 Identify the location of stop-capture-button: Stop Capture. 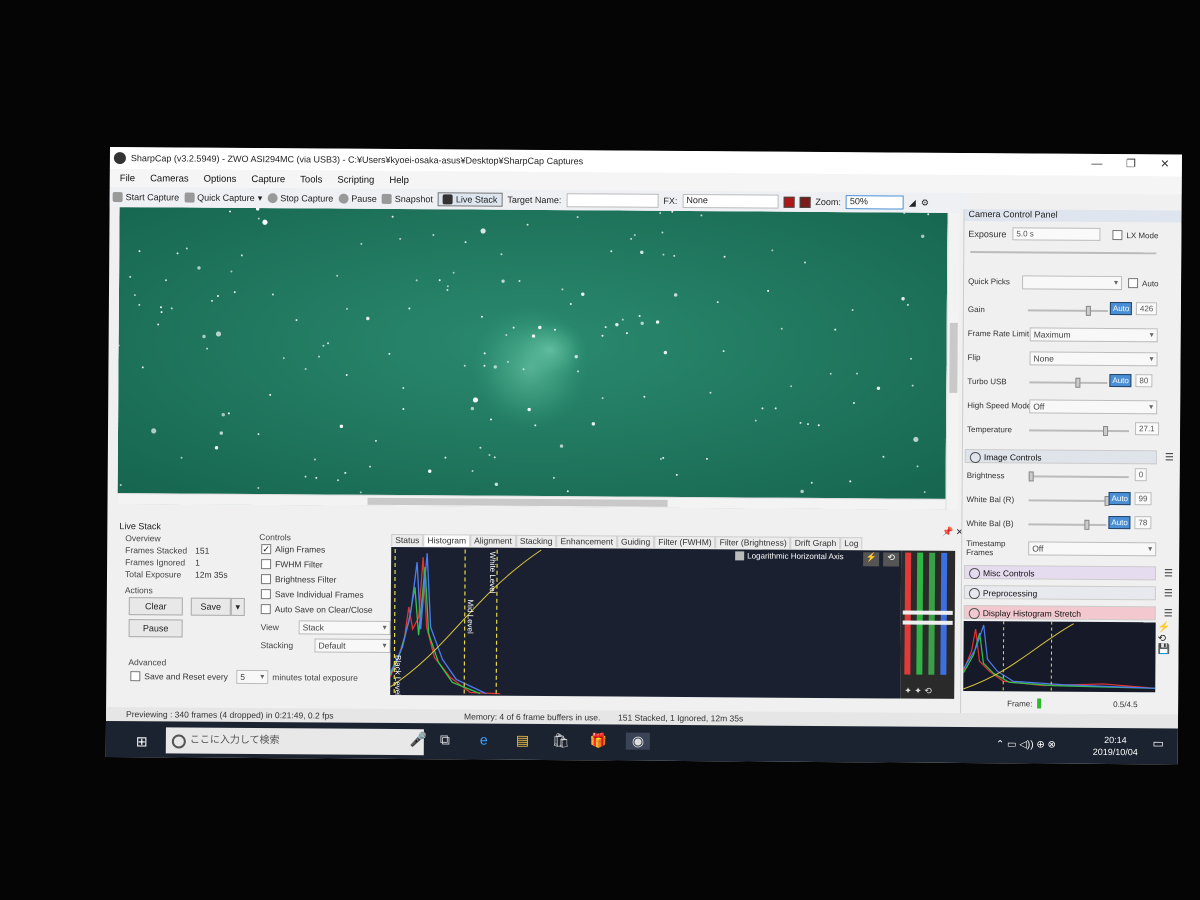
(300, 198).